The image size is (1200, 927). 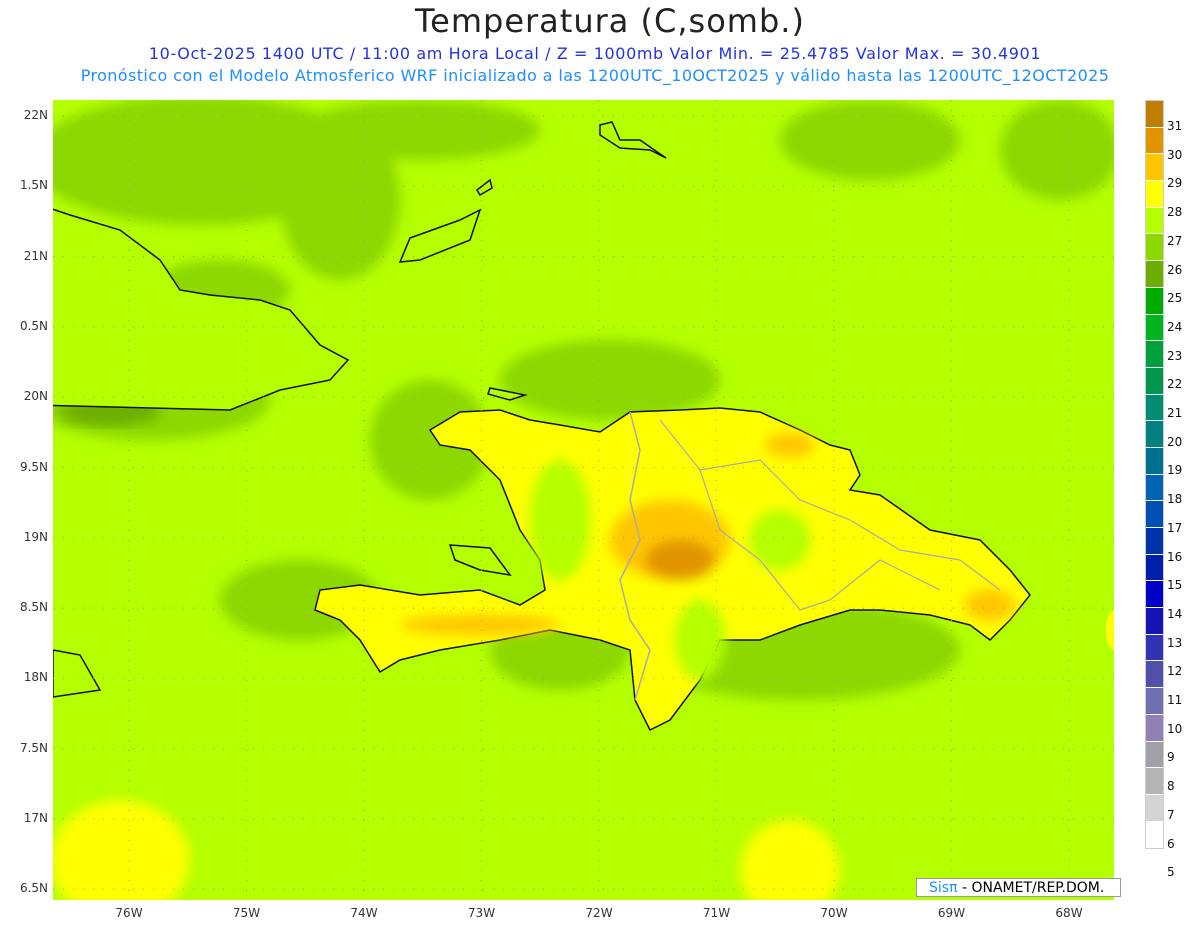 I want to click on lon-label: 69W, so click(x=951, y=913).